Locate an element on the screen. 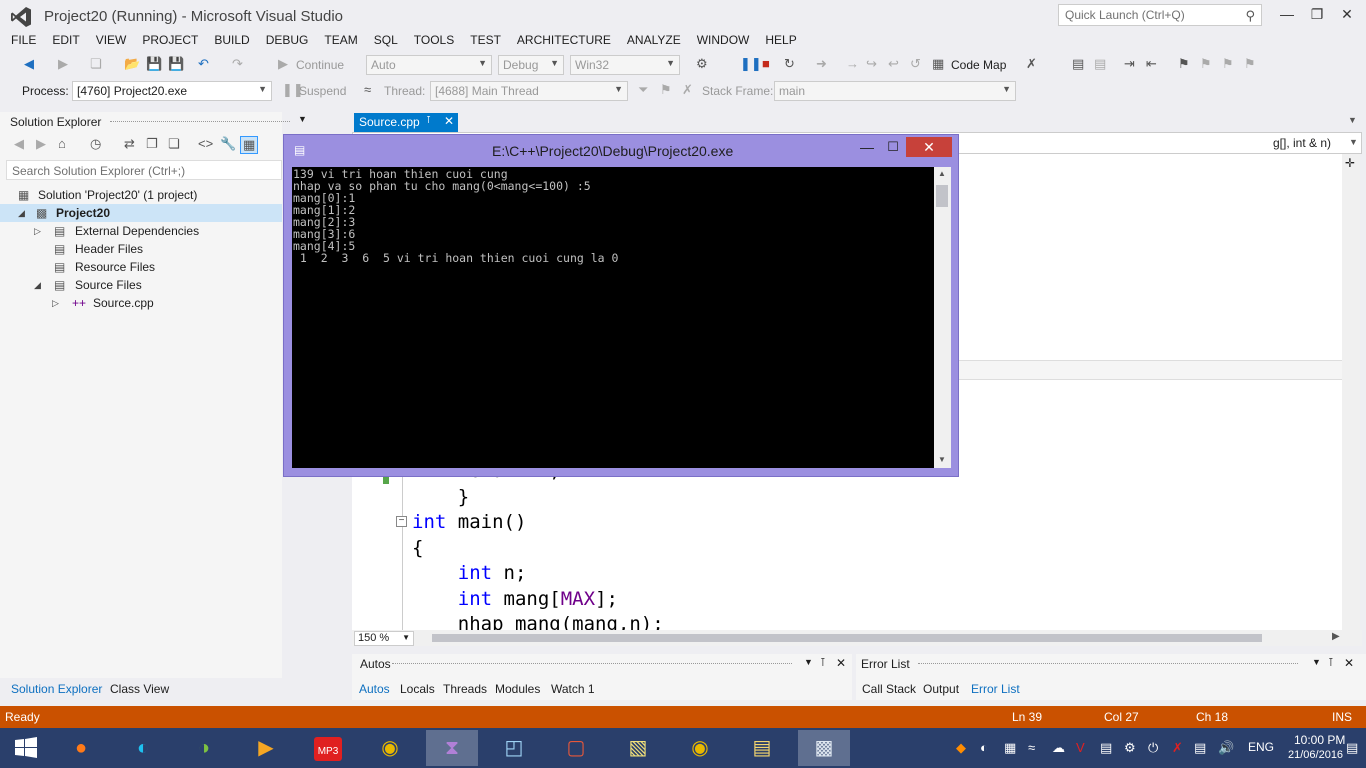 Image resolution: width=1366 pixels, height=768 pixels. properties-icon: 🔧 is located at coordinates (228, 144).